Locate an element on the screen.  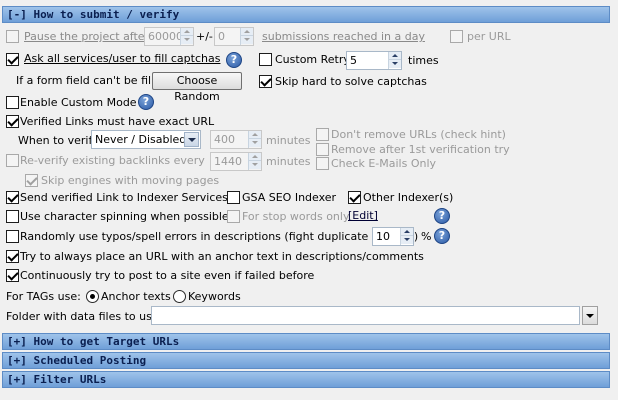
when-to-verify-label: When to verify is located at coordinates (58, 140).